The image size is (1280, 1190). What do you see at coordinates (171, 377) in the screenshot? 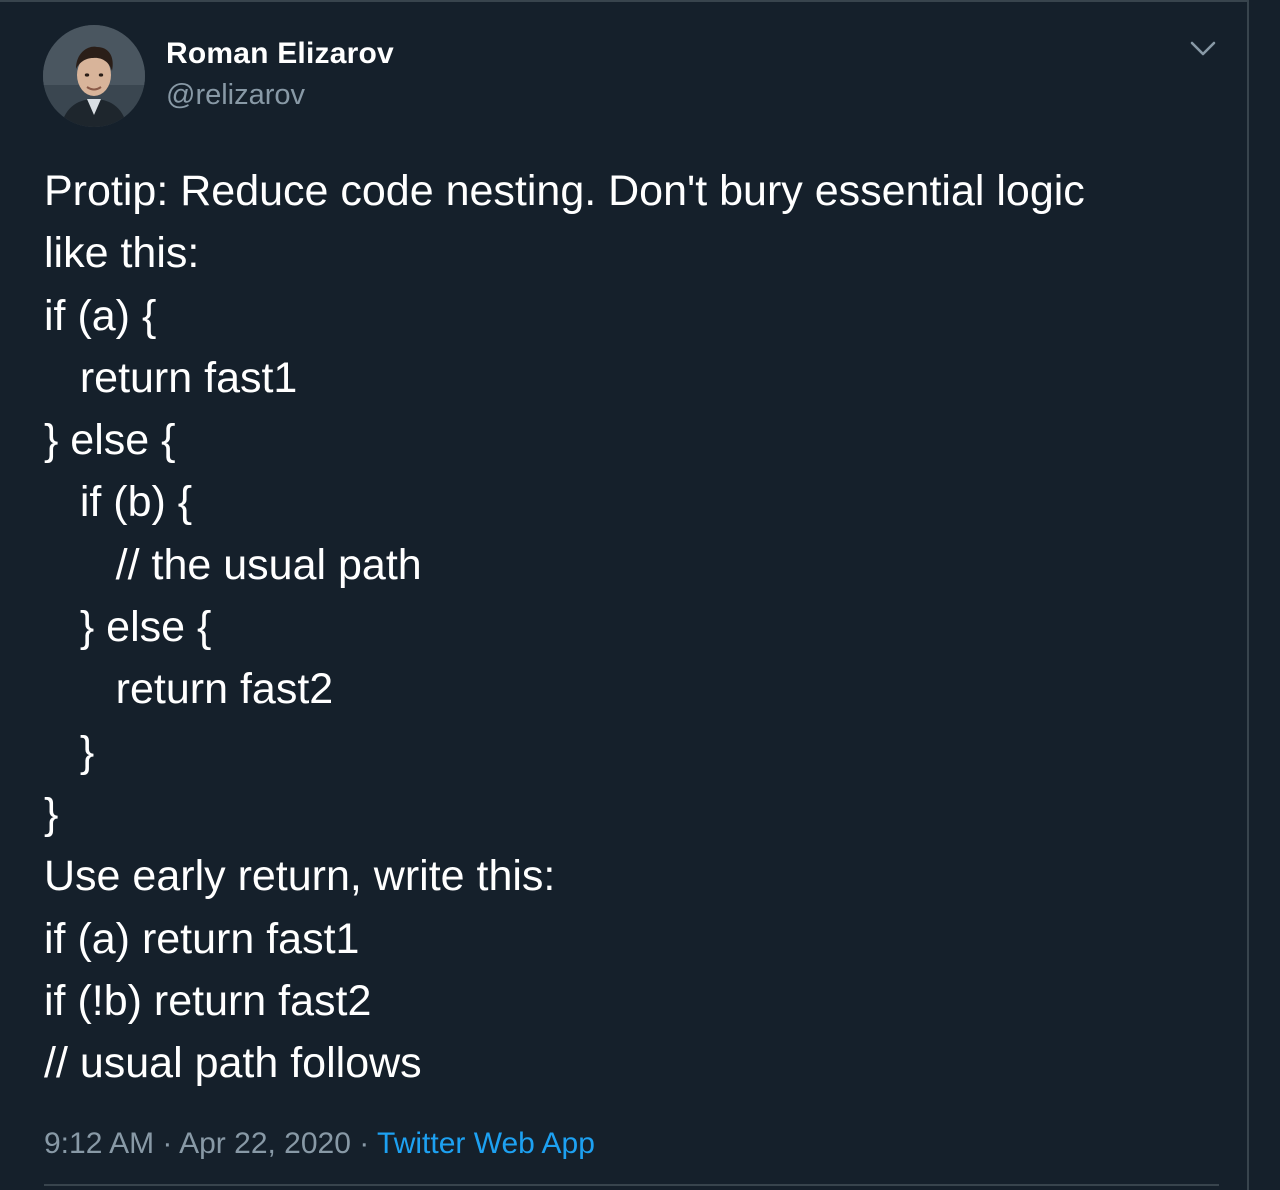
I see `tweet-line: return fast1` at bounding box center [171, 377].